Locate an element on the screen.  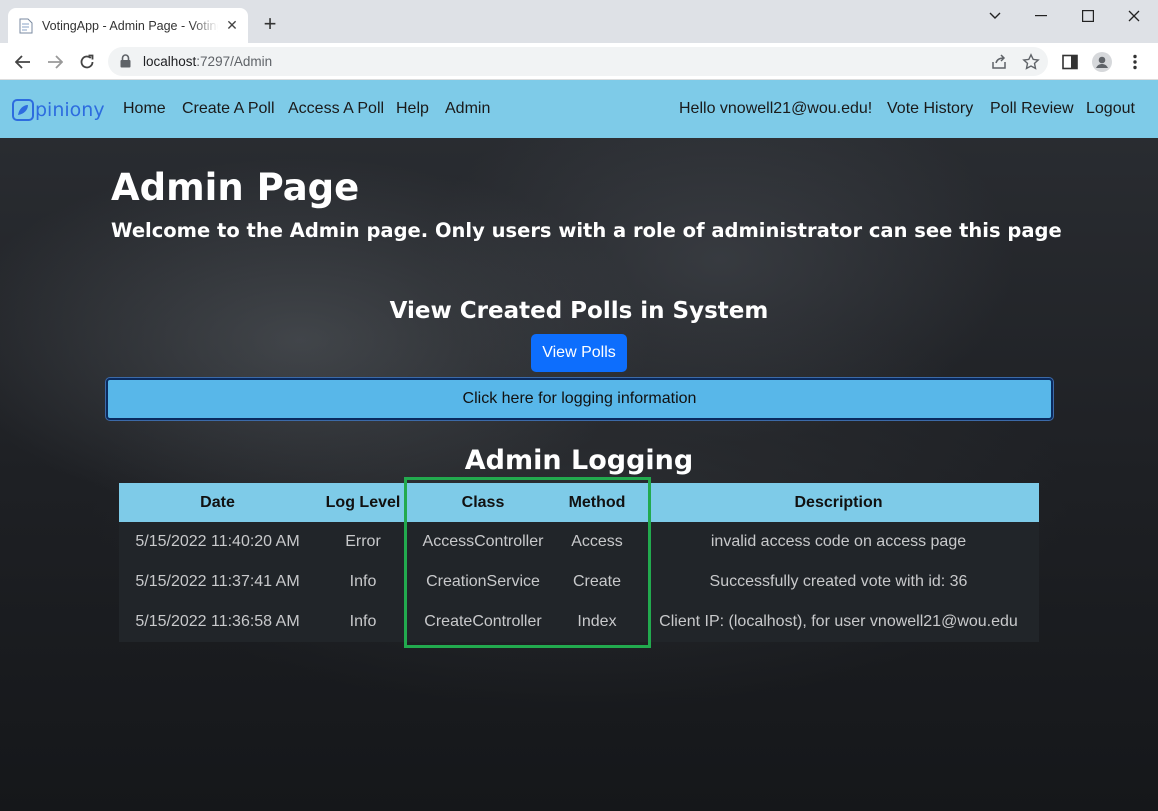
lock-icon is located at coordinates (125, 63).